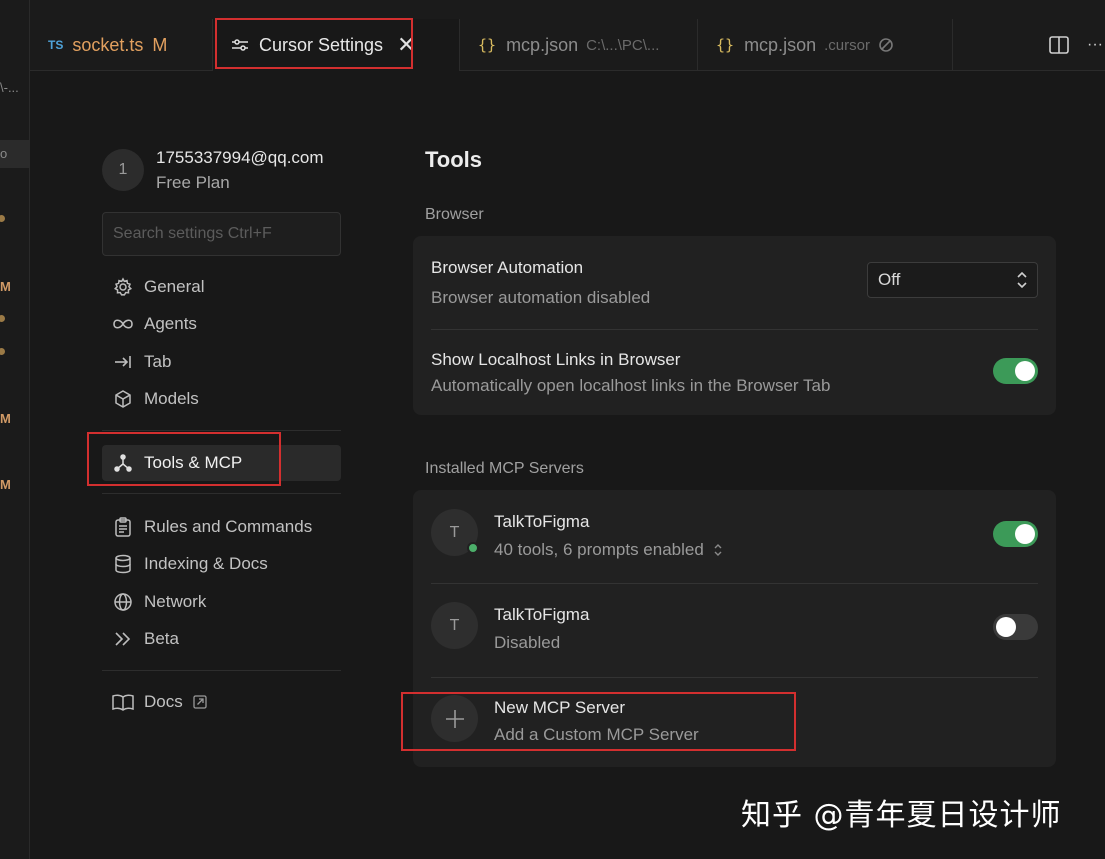 The image size is (1105, 859). What do you see at coordinates (504, 468) in the screenshot?
I see `section-label-mcp: Installed MCP Servers` at bounding box center [504, 468].